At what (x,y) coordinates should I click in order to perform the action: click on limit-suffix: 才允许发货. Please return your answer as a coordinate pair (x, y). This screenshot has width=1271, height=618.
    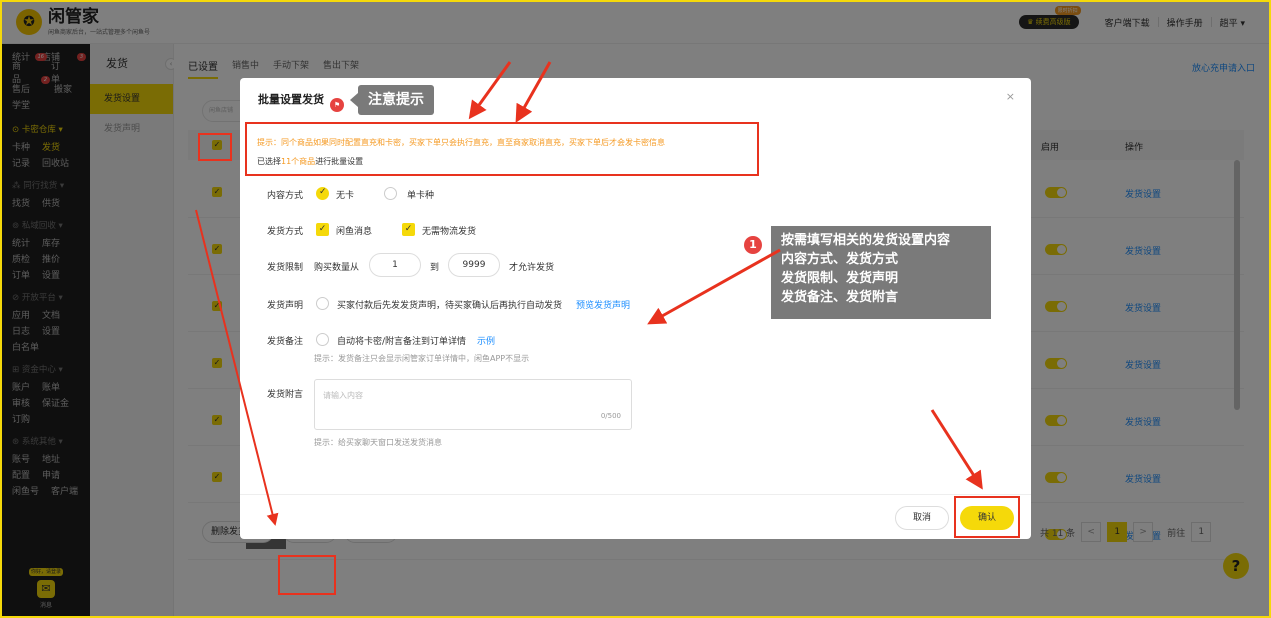
    Looking at the image, I should click on (532, 268).